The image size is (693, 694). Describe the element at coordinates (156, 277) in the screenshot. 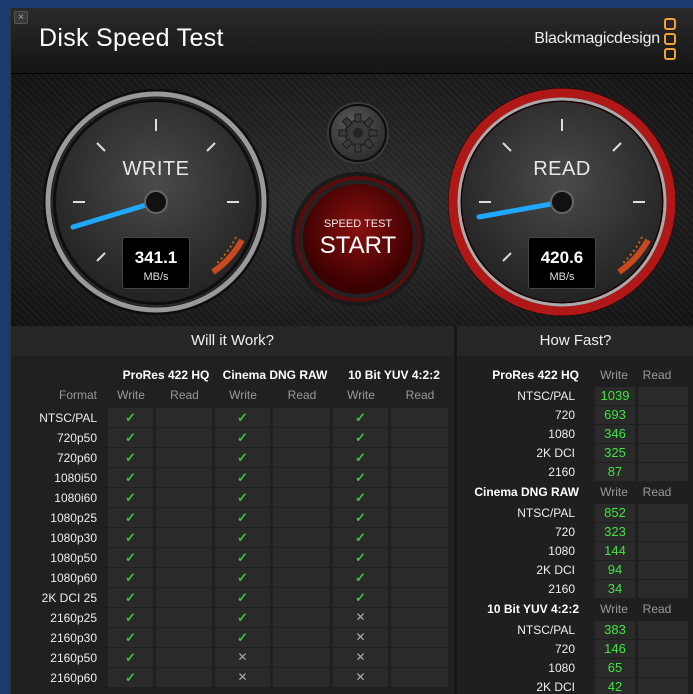

I see `write-speed-unit: MB/s` at that location.